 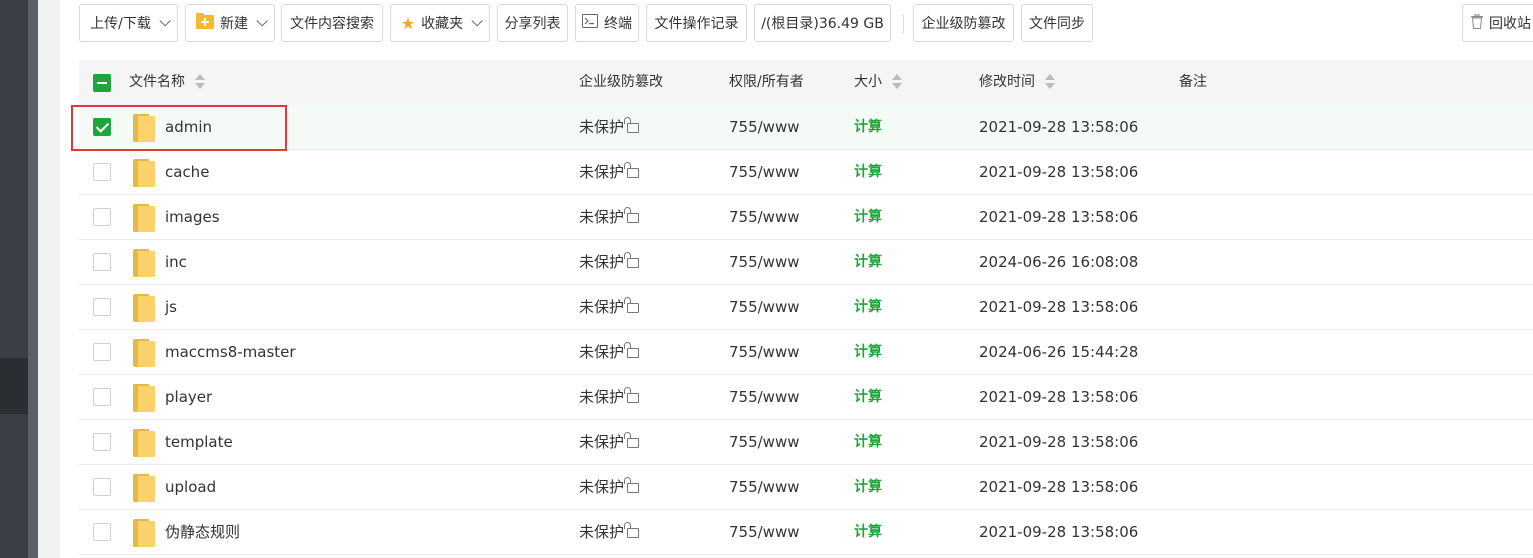 I want to click on file-name: cache, so click(x=187, y=172).